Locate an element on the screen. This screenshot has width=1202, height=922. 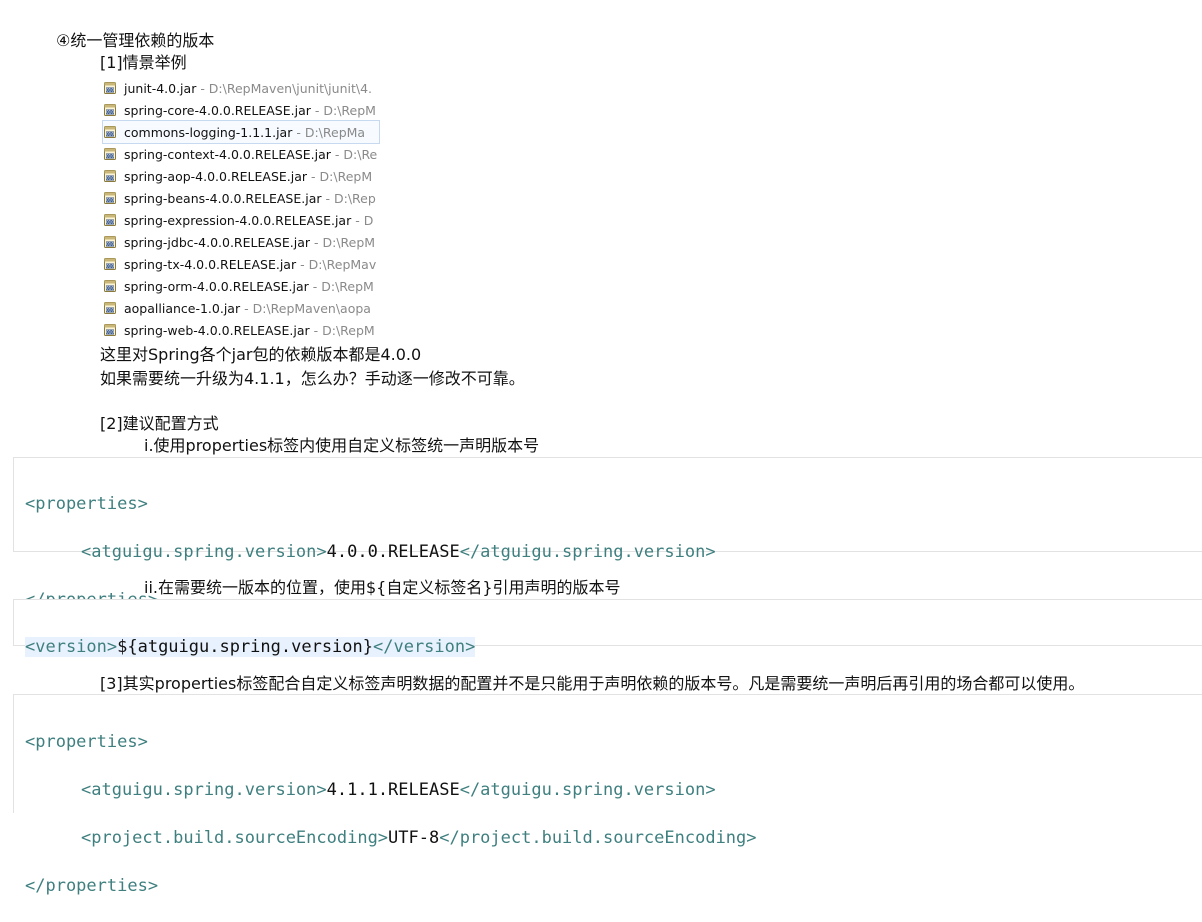
jar-name: spring-tx-4.0.0.RELEASE.jar is located at coordinates (210, 264).